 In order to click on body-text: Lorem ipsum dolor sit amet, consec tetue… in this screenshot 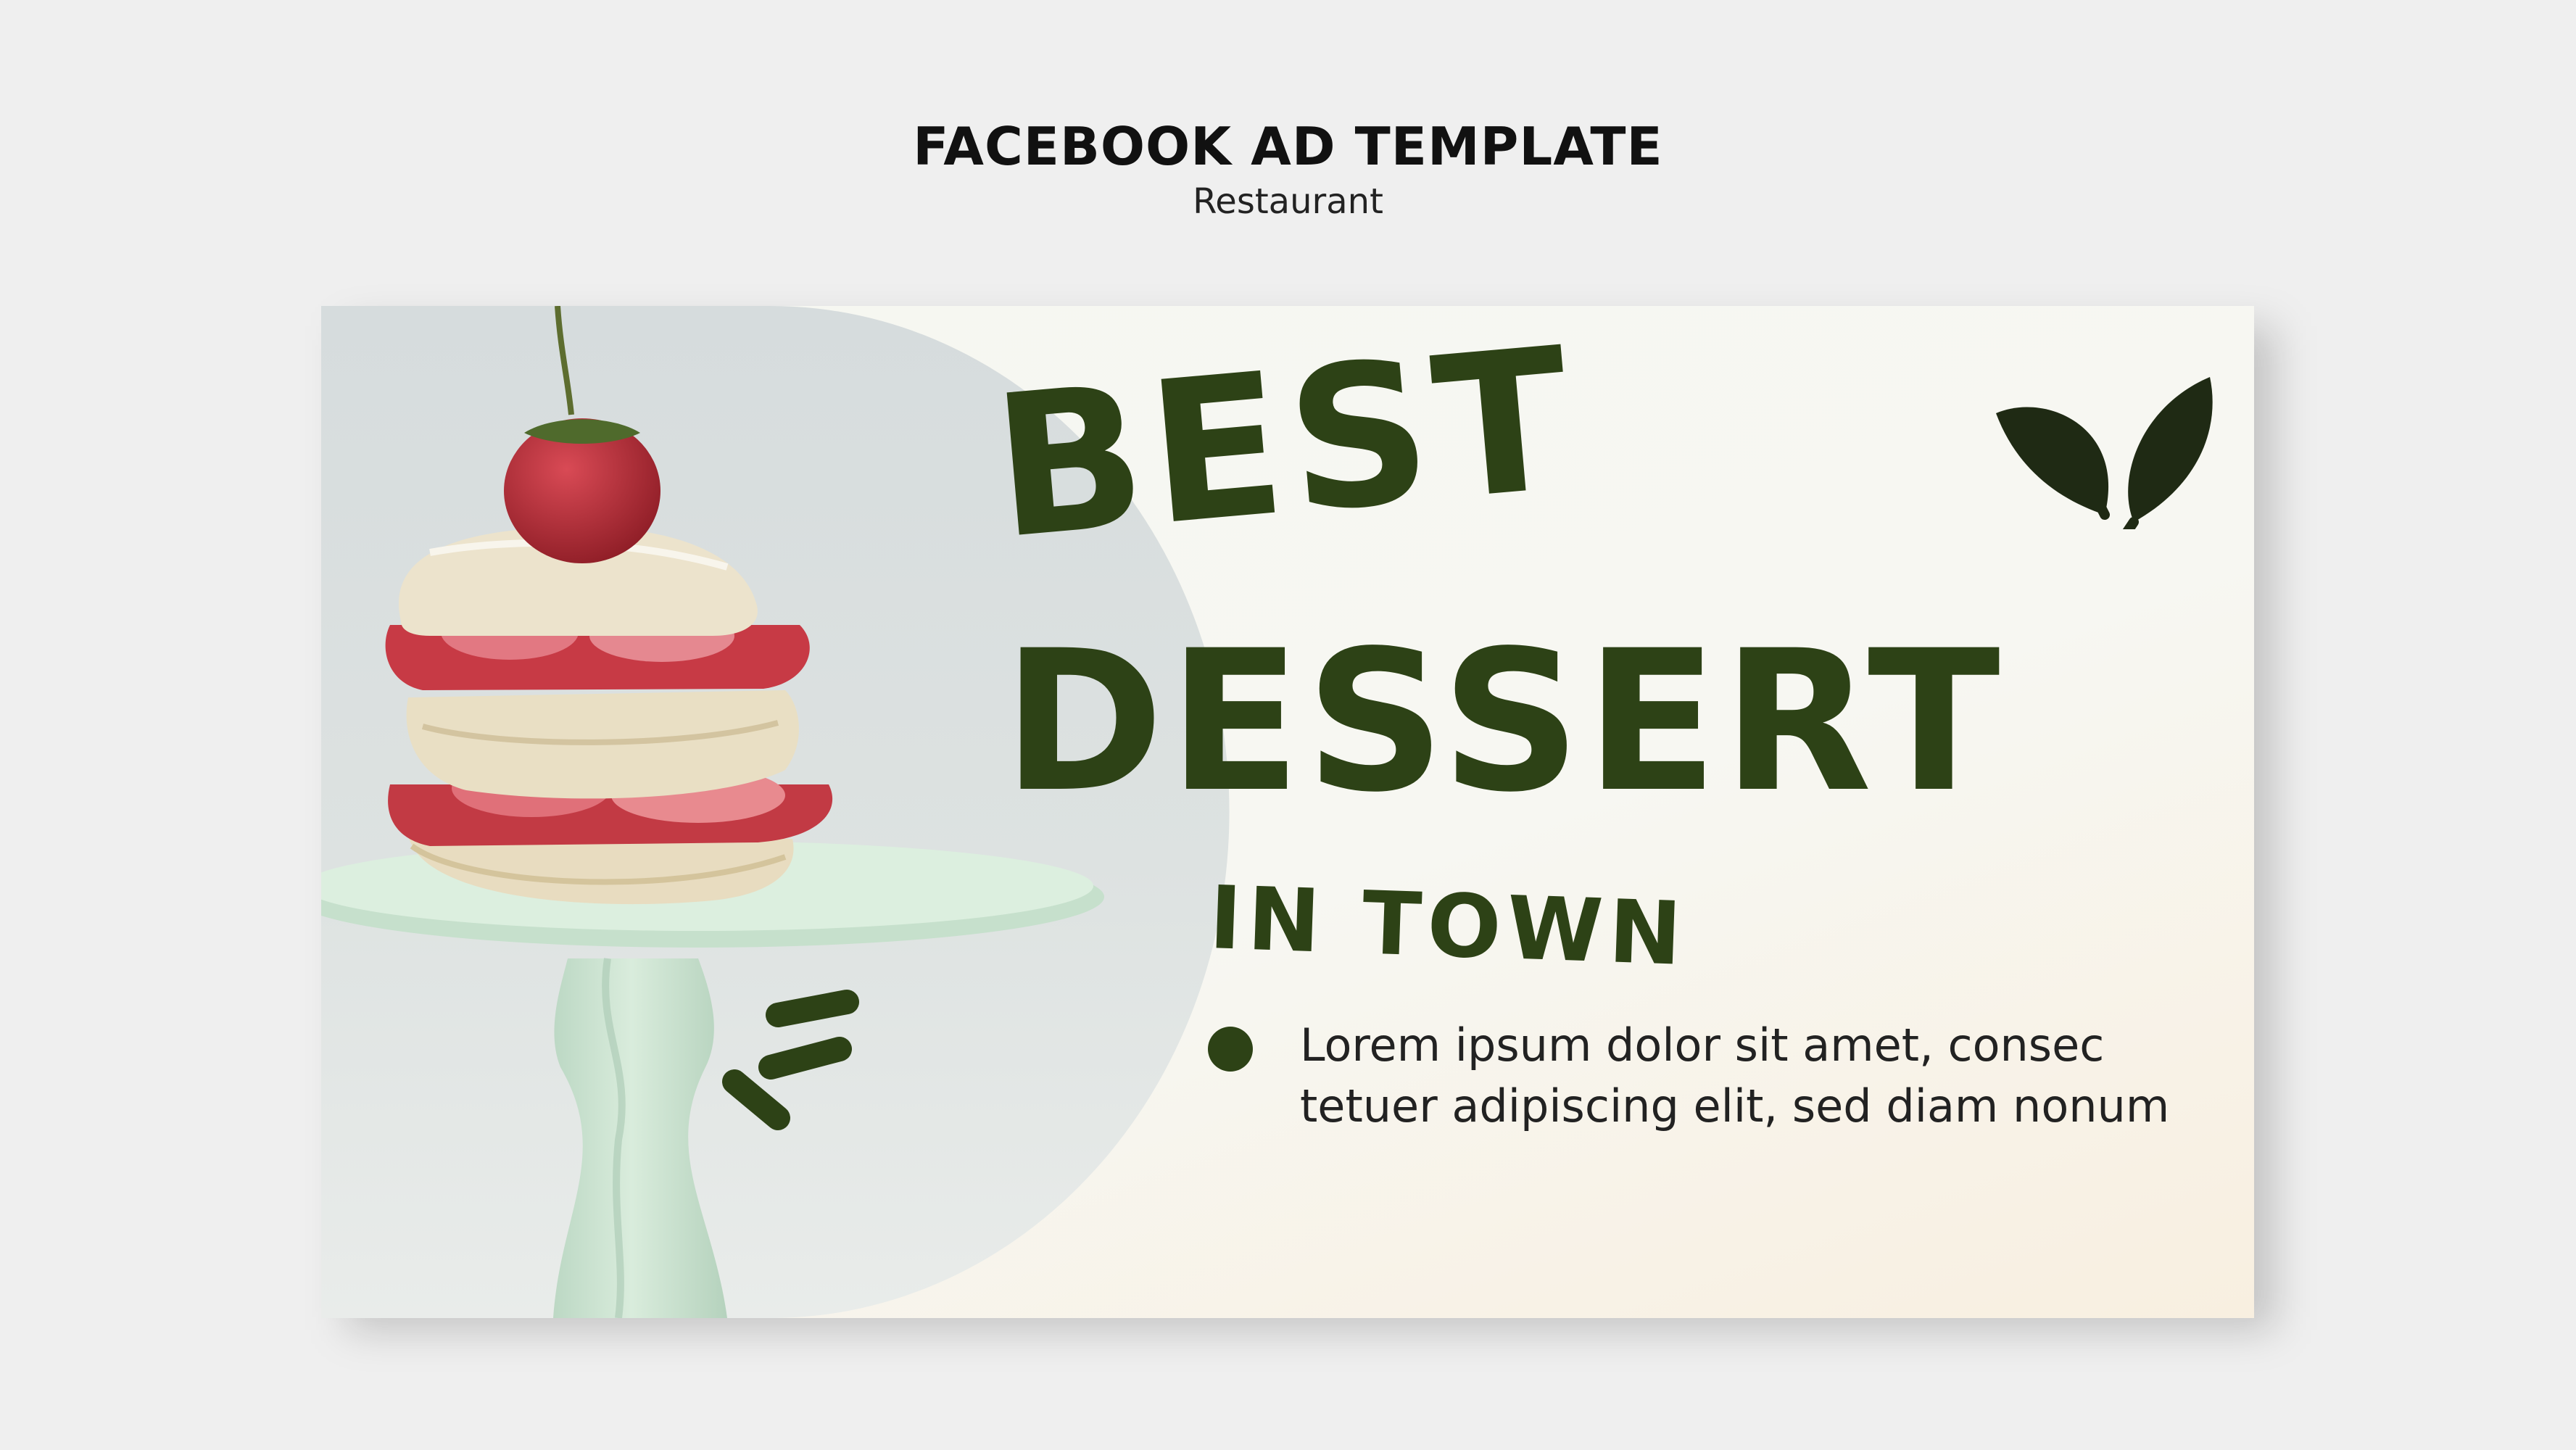, I will do `click(1735, 1075)`.